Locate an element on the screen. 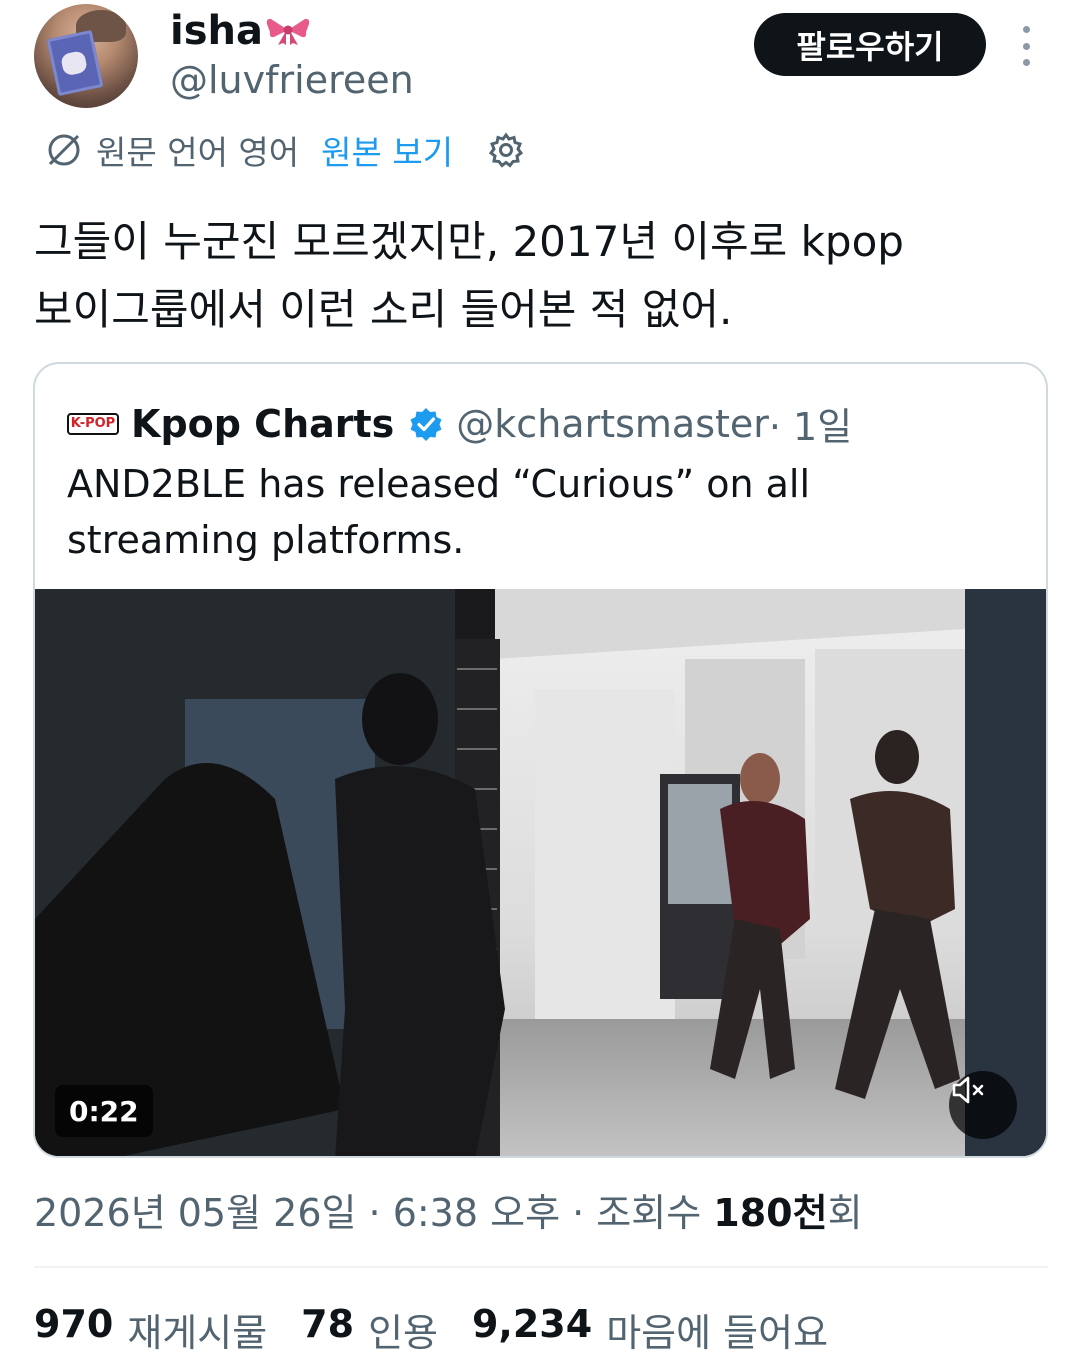 The height and width of the screenshot is (1372, 1080). tweet-date: 2026년 05월 26일 is located at coordinates (195, 1213).